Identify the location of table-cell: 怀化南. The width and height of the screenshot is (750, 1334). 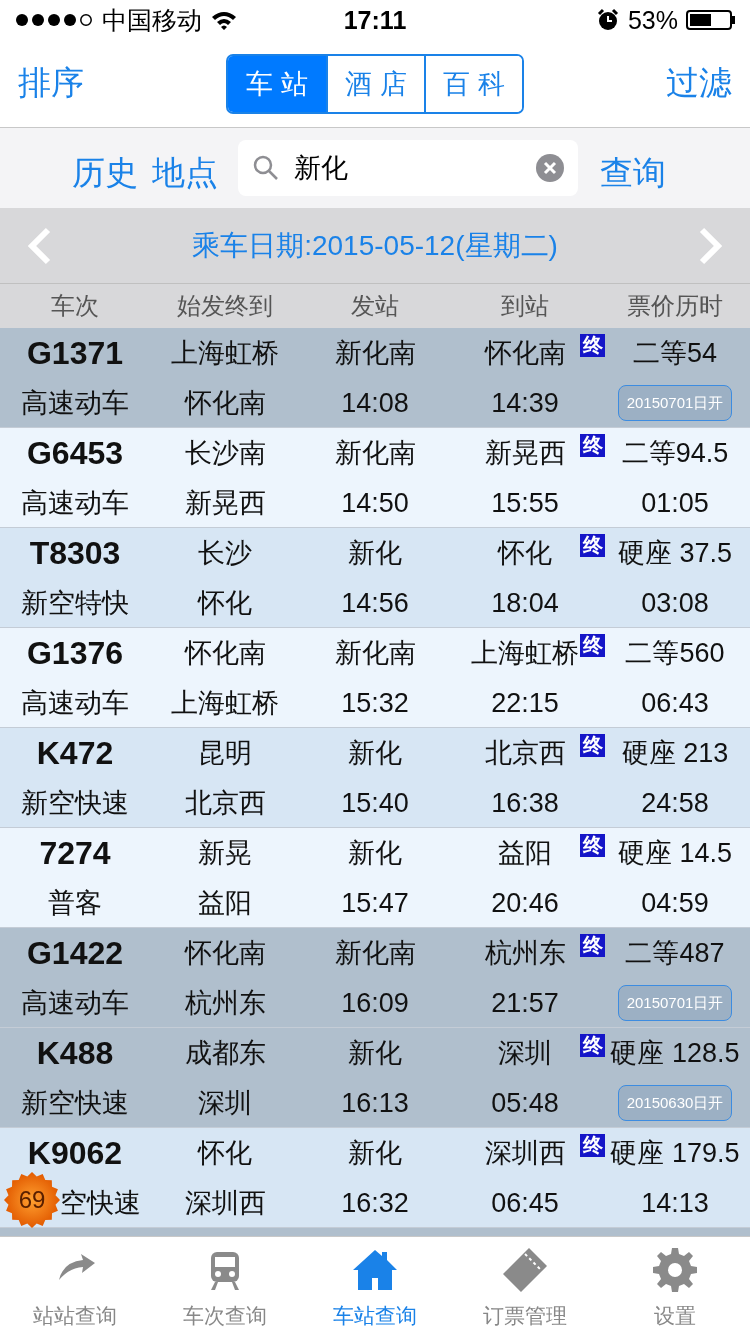
(225, 653).